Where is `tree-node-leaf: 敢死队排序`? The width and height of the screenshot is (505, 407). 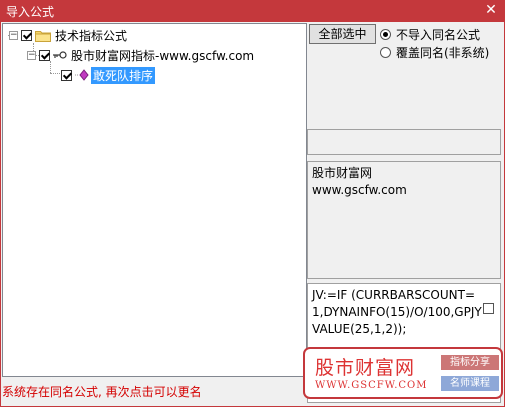
tree-node-leaf: 敢死队排序 is located at coordinates (108, 75).